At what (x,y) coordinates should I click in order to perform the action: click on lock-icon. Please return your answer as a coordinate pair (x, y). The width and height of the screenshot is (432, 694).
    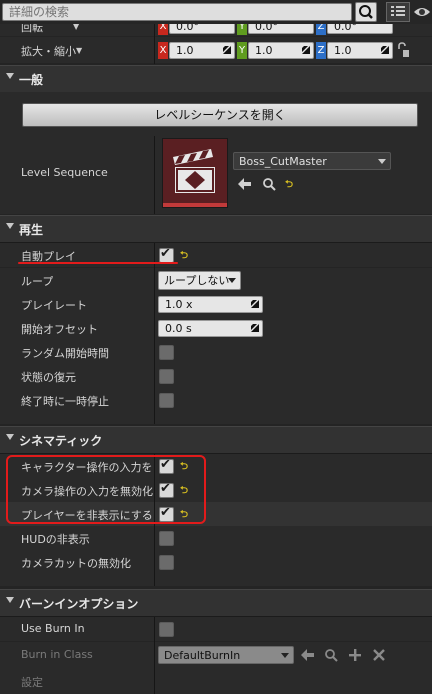
    Looking at the image, I should click on (403, 50).